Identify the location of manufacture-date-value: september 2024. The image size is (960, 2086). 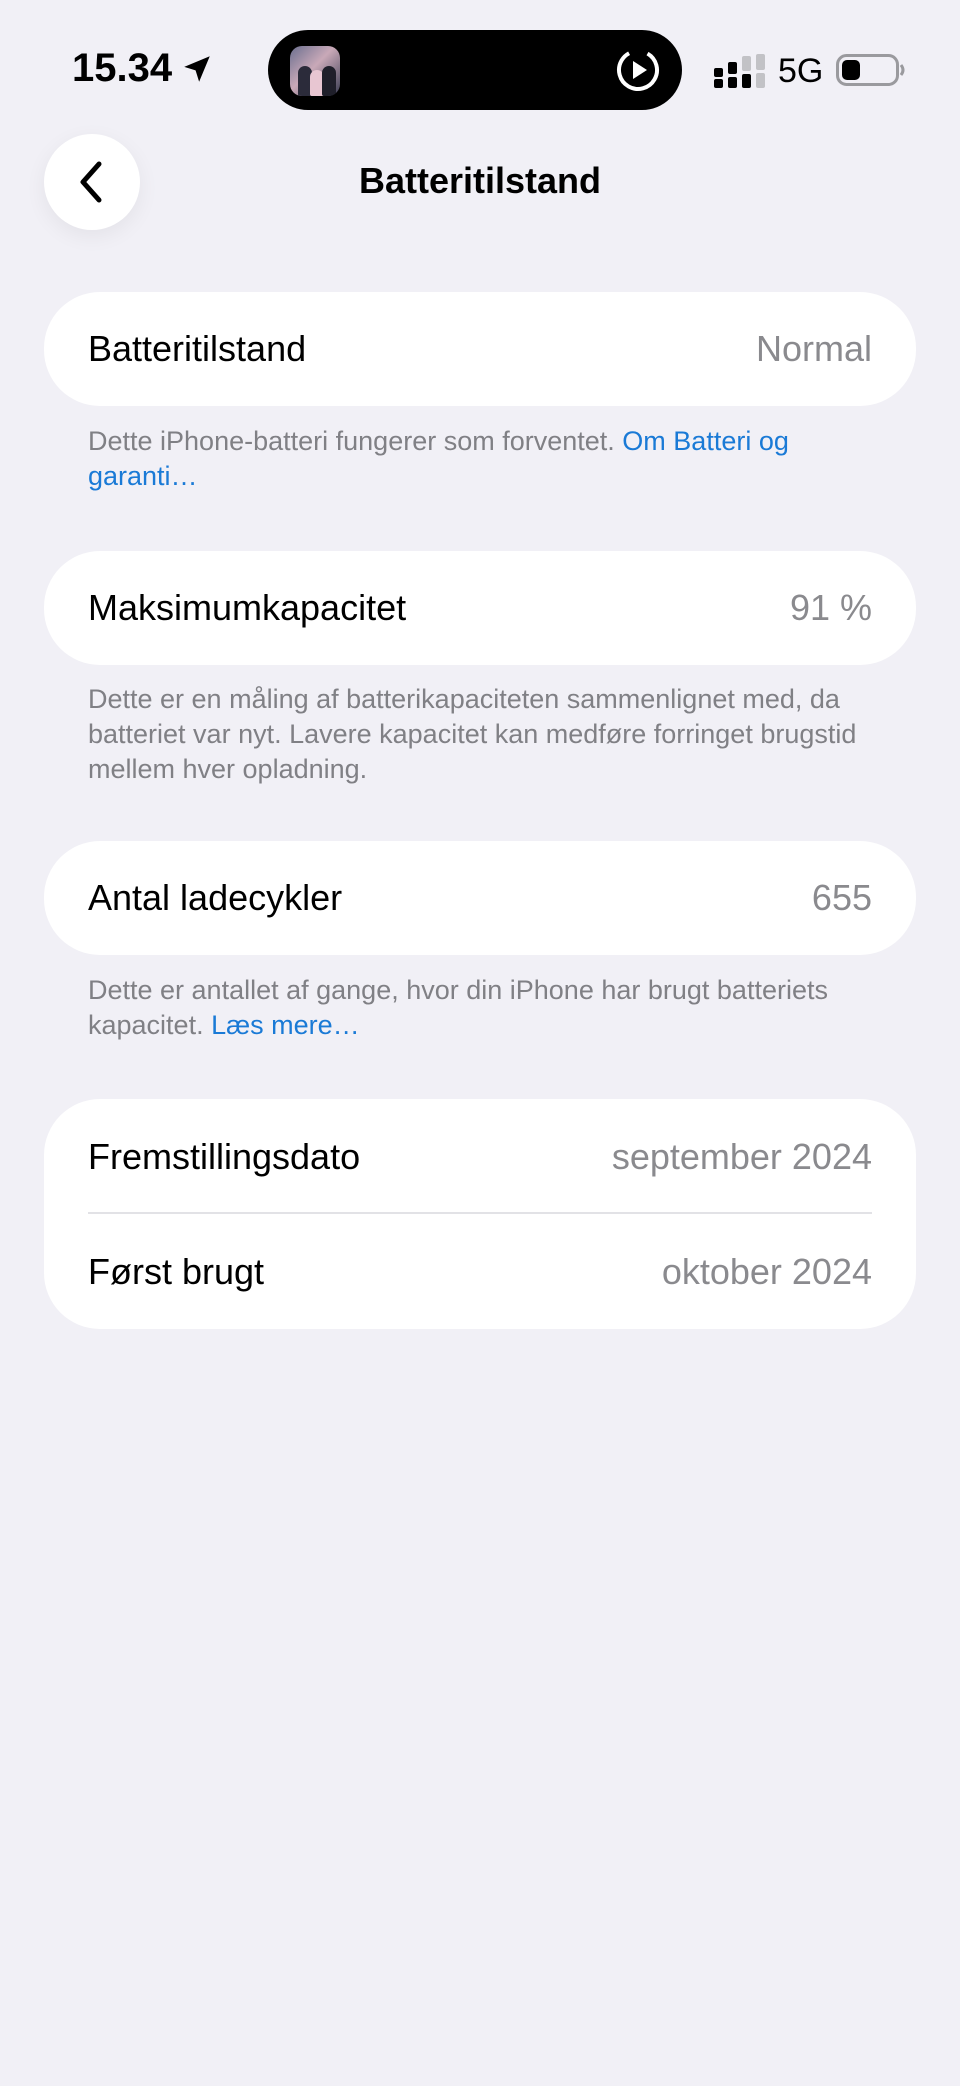
(741, 1156).